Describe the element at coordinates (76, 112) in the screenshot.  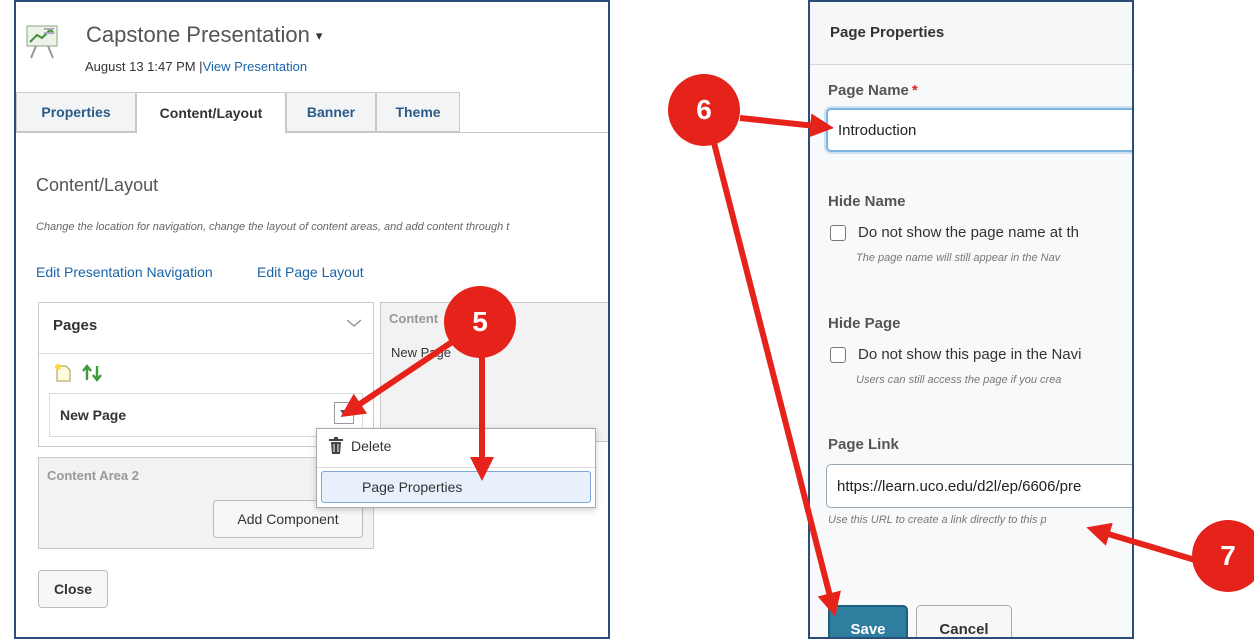
I see `tab-properties: Properties` at that location.